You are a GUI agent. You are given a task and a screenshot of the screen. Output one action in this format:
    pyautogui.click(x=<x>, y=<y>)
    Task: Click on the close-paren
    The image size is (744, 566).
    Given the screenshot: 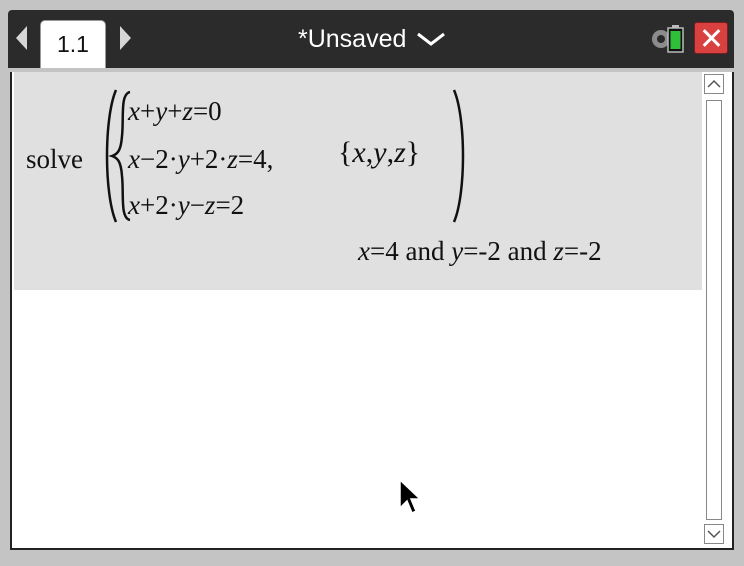 What is the action you would take?
    pyautogui.click(x=458, y=156)
    